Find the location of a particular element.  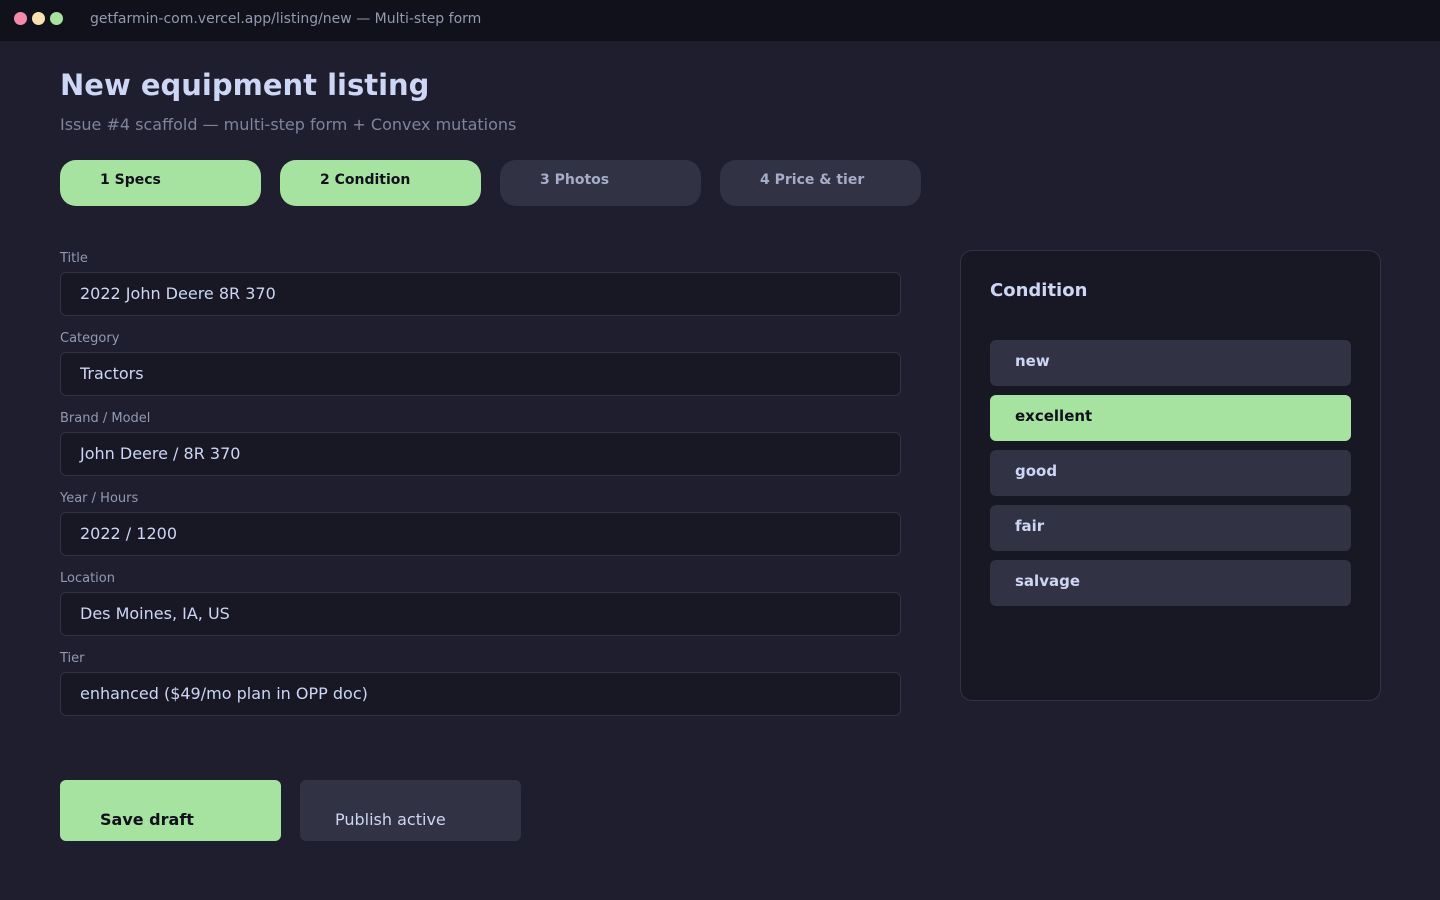

title-field: 2022 John Deere 8R 370 is located at coordinates (480, 294).